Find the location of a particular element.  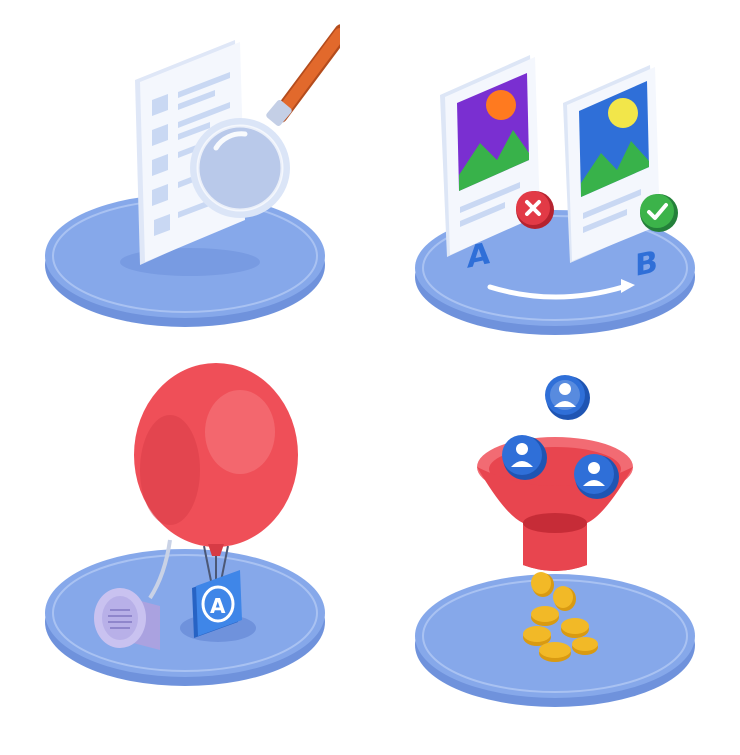

user-avatar-icon is located at coordinates (567, 397).